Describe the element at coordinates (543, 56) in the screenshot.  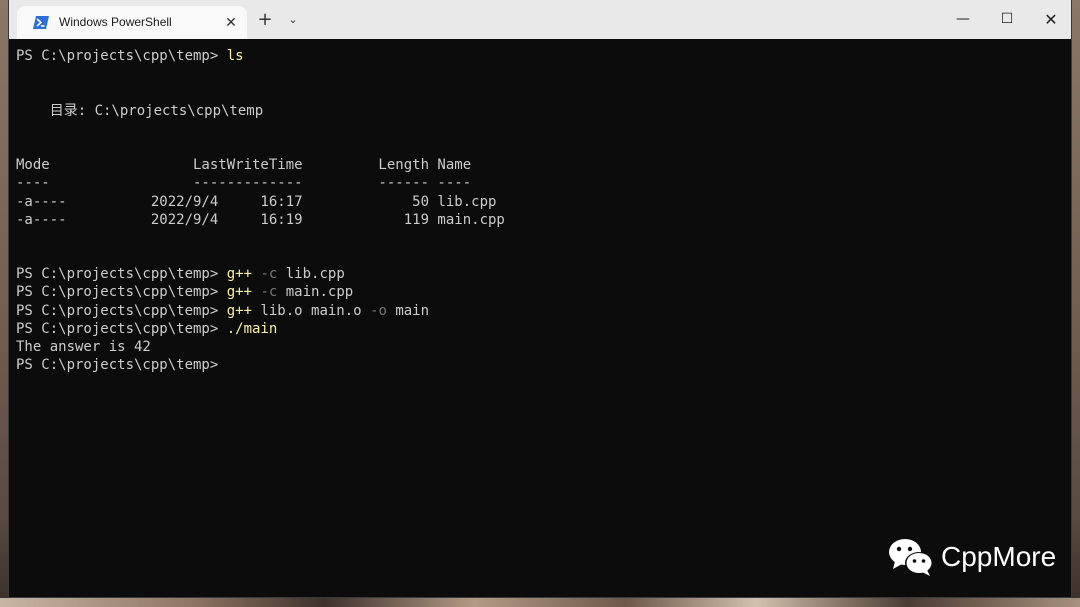
I see `terminal-line: PS C:\projects\cpp\temp> ls` at that location.